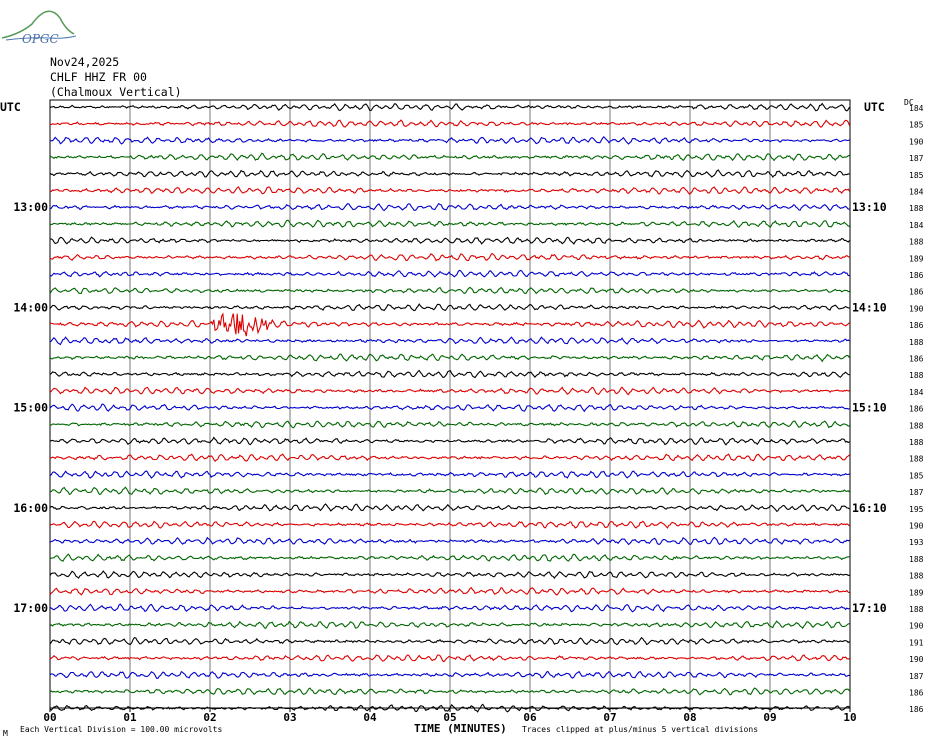 The image size is (930, 744). I want to click on x-tick-label: 02, so click(209, 717).